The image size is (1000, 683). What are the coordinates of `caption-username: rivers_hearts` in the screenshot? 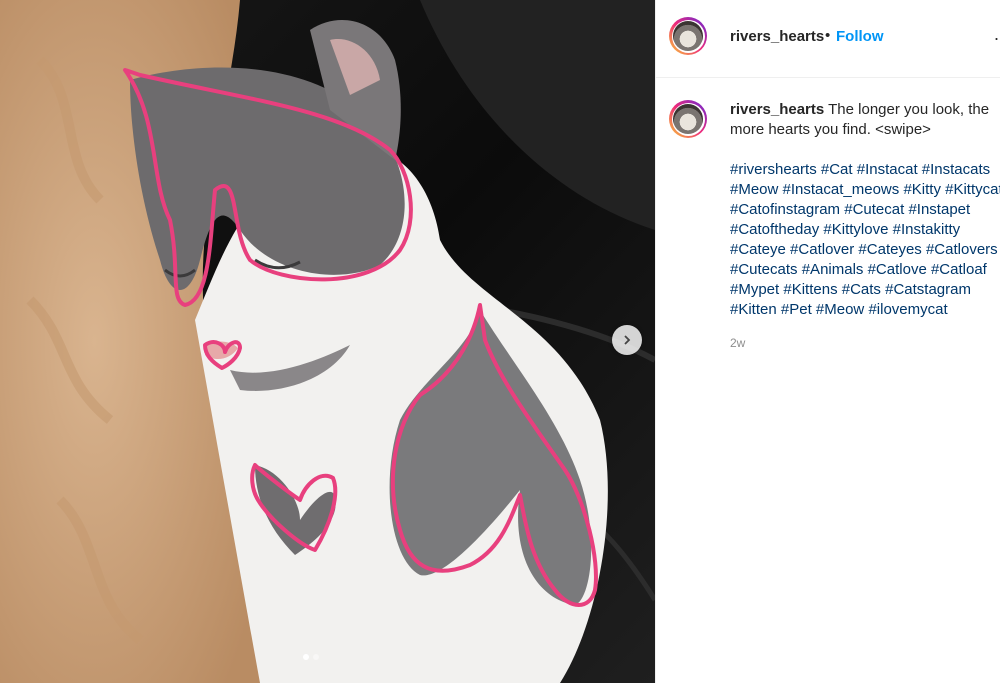 It's located at (777, 109).